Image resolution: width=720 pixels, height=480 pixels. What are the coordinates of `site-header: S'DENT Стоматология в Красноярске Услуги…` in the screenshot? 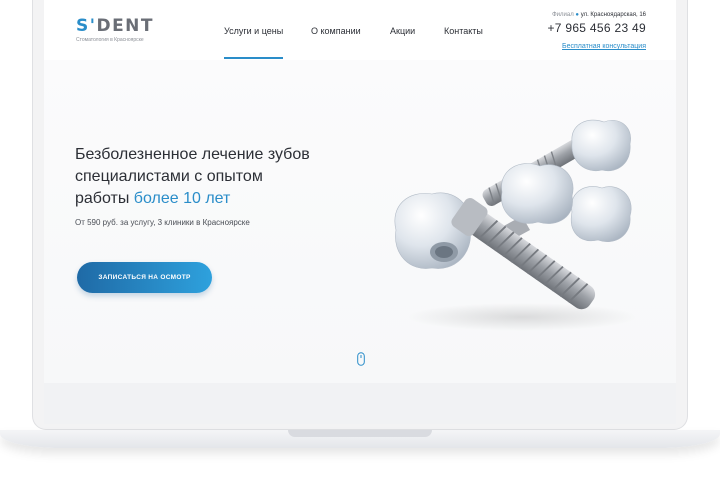 It's located at (360, 30).